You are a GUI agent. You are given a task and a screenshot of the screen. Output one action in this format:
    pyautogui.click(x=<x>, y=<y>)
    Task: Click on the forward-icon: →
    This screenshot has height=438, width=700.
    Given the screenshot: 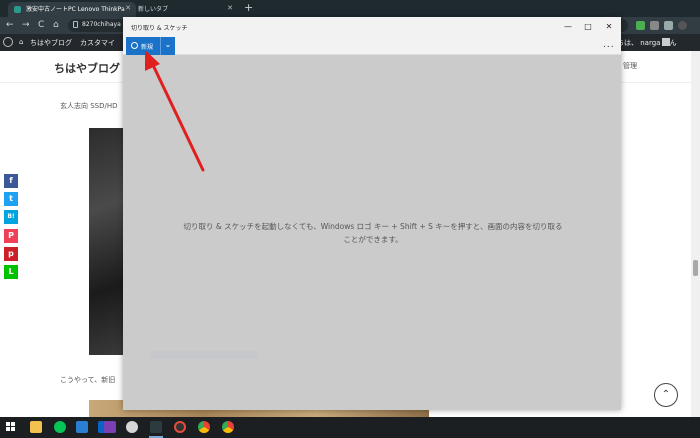 What is the action you would take?
    pyautogui.click(x=26, y=25)
    